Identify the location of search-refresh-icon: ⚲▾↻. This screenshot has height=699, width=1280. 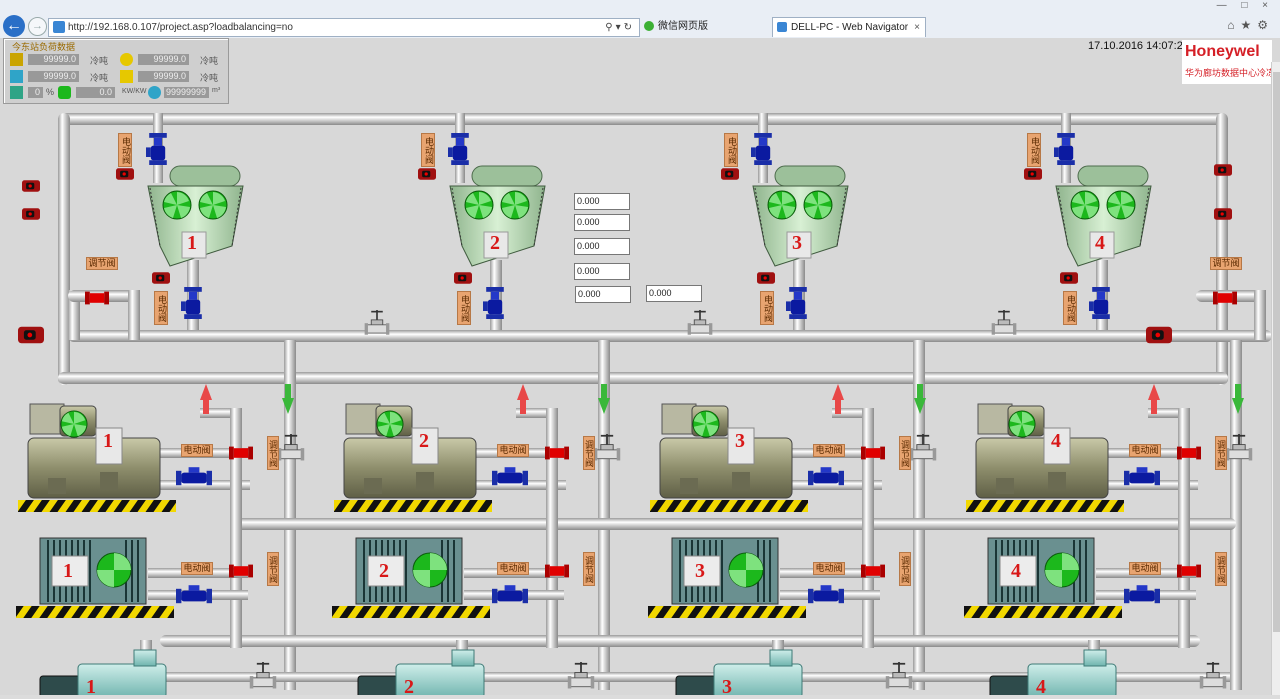
(620, 27).